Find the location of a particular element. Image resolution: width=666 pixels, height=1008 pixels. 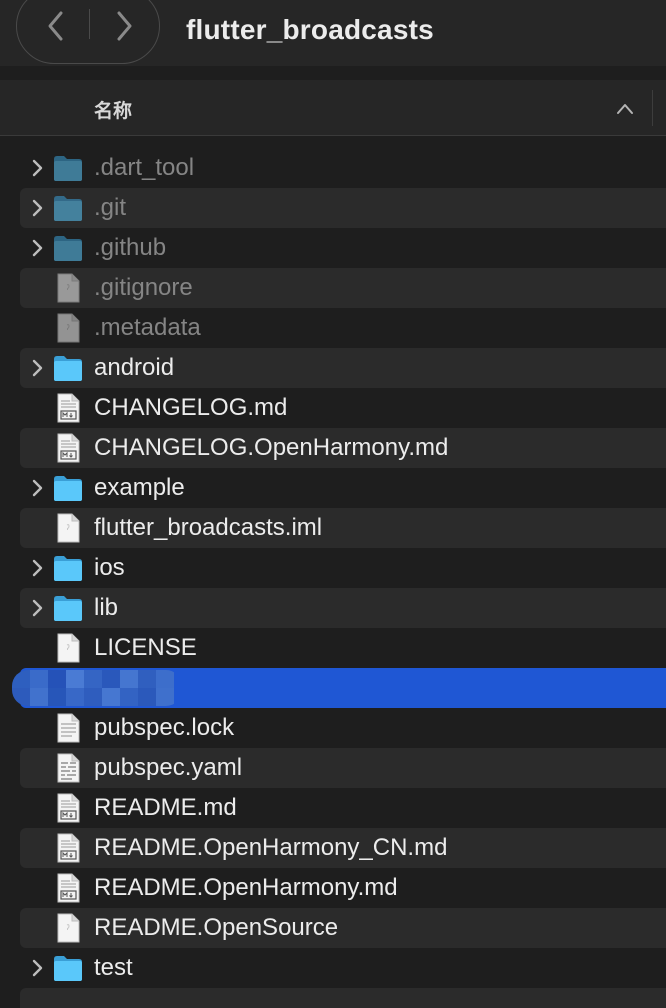

file-row: .github is located at coordinates (333, 248).